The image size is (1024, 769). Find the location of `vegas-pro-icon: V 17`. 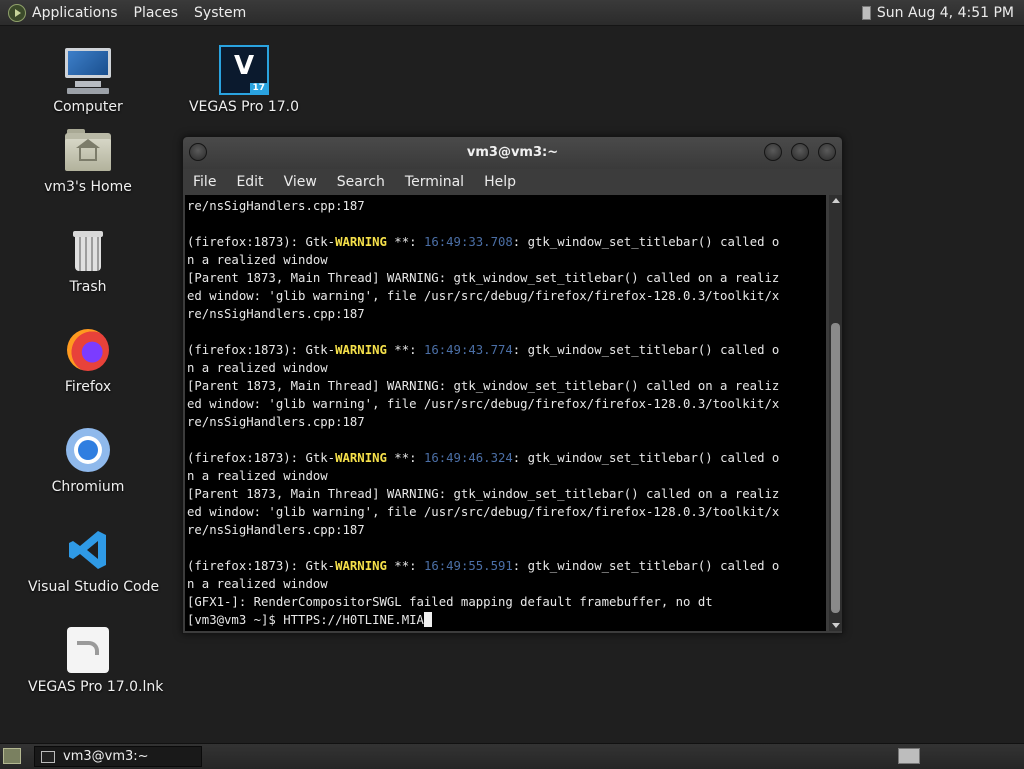

vegas-pro-icon: V 17 is located at coordinates (244, 70).